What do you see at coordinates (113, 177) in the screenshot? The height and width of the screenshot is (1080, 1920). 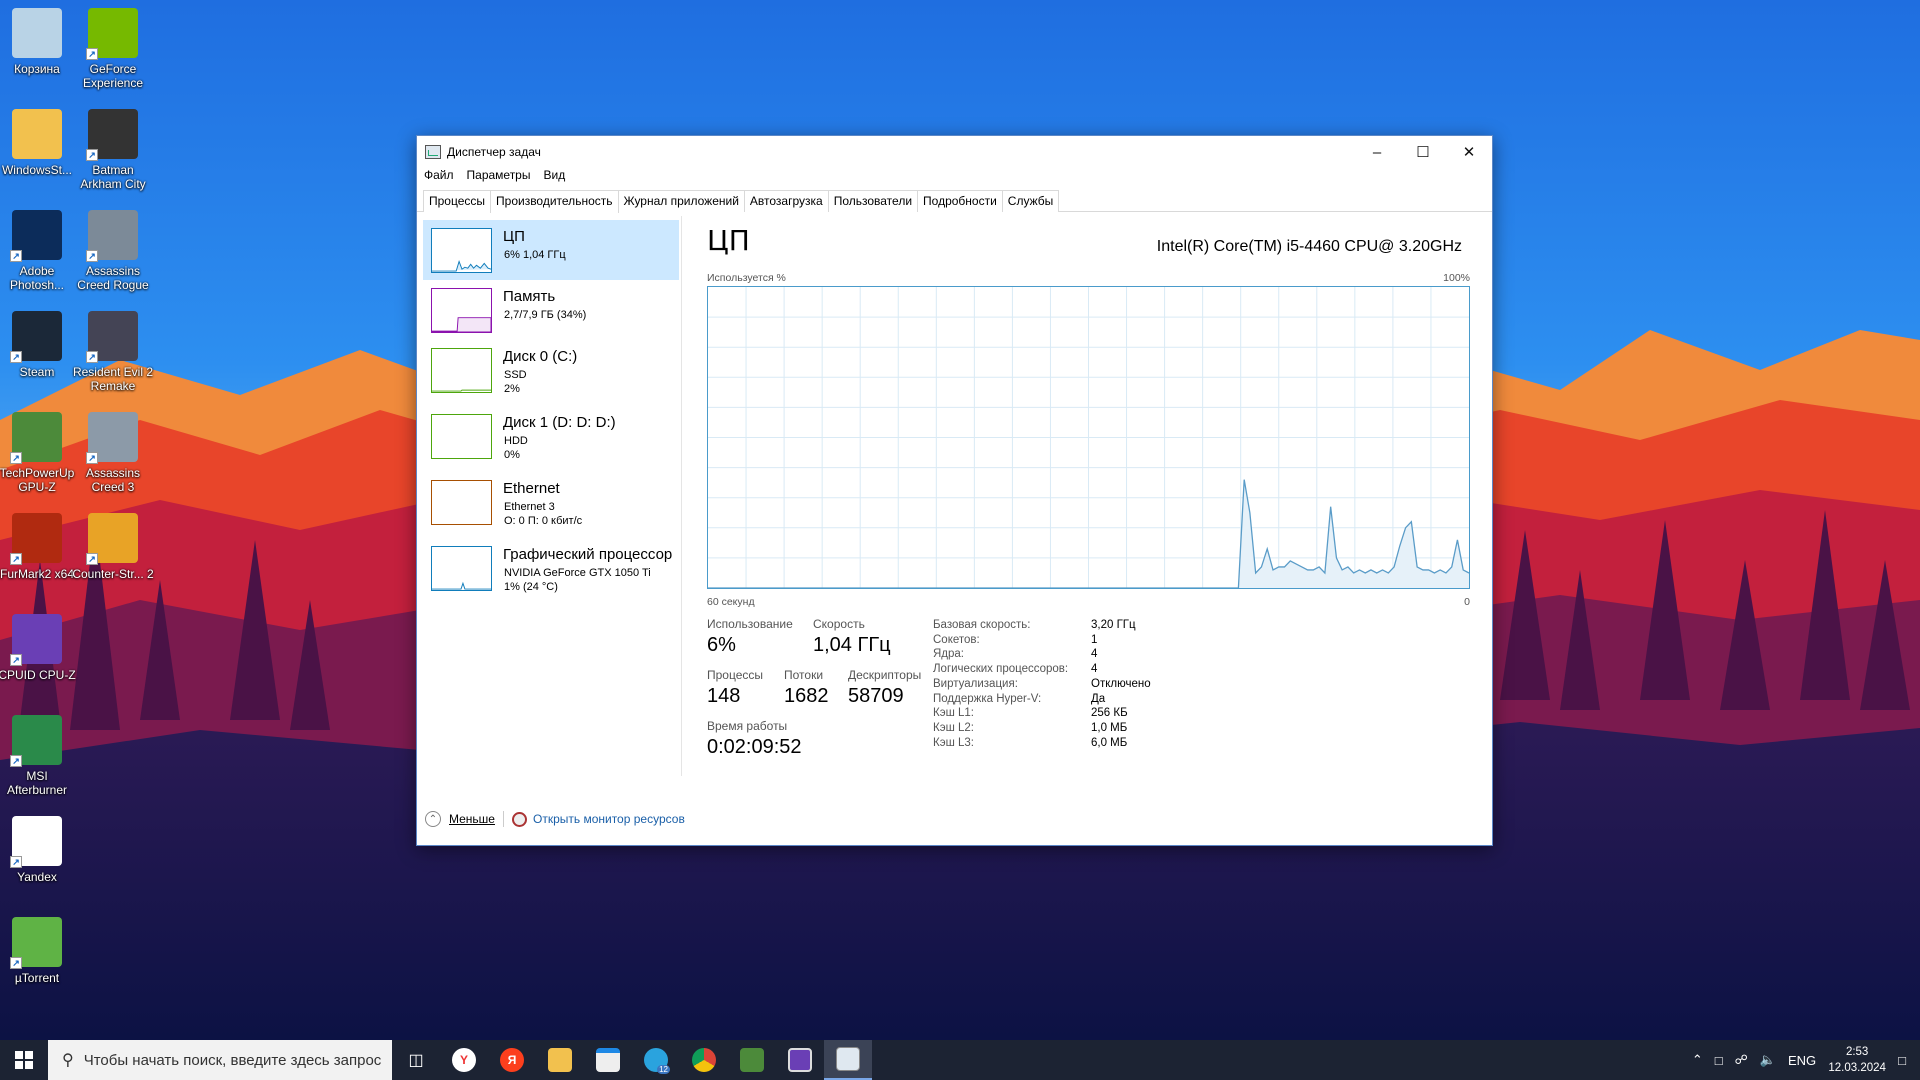 I see `desktop-icon-label: Batman Arkham City` at bounding box center [113, 177].